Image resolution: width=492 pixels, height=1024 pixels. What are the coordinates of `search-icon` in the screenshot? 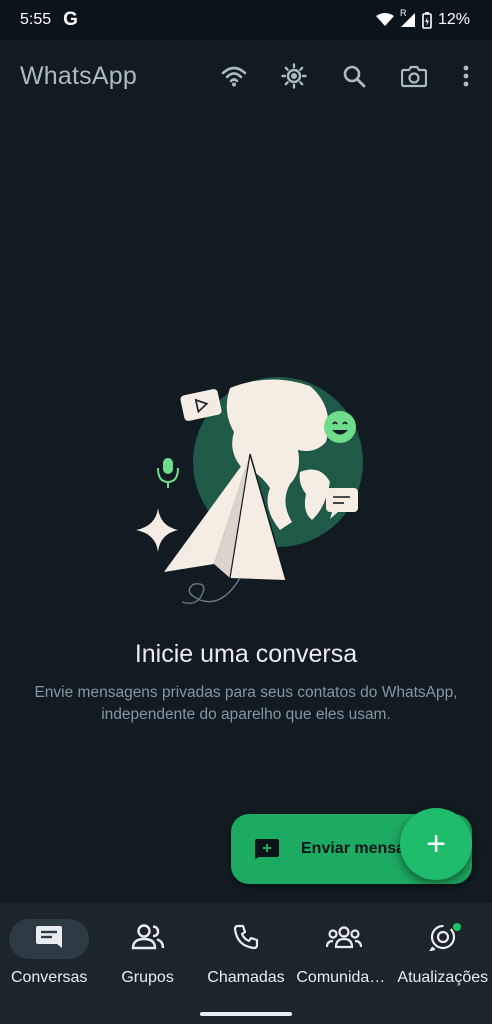 It's located at (354, 76).